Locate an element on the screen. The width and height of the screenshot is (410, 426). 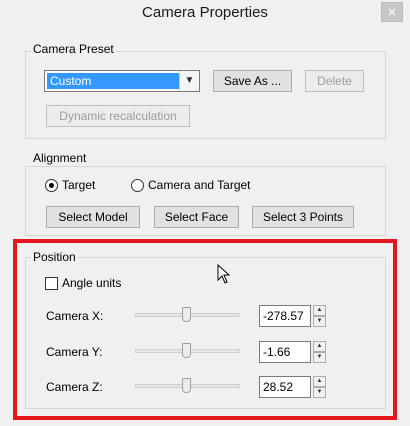
mouse-pointer-icon is located at coordinates (224, 274).